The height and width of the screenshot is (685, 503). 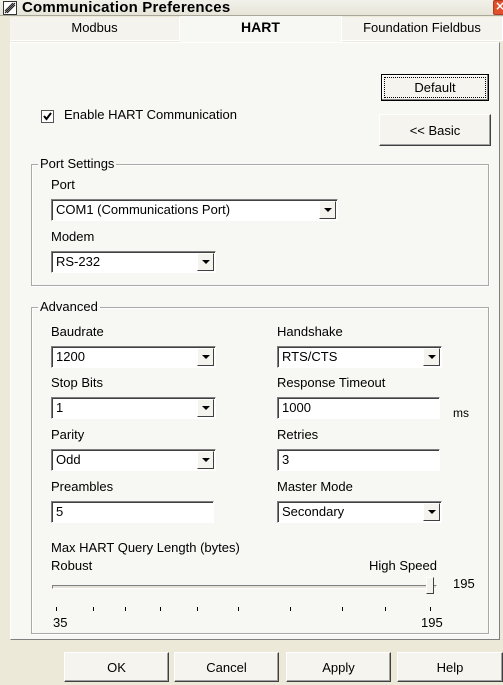 I want to click on window-title: Communication Preferences, so click(x=126, y=8).